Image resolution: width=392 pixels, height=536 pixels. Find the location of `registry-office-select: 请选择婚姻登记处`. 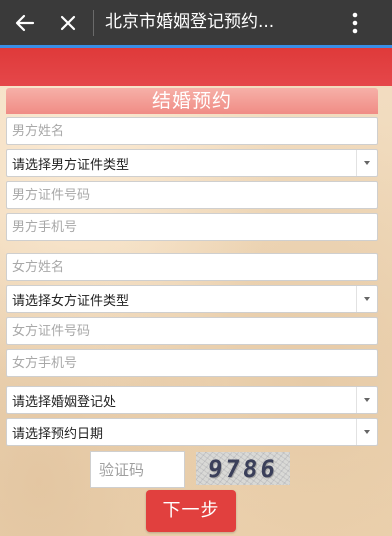

registry-office-select: 请选择婚姻登记处 is located at coordinates (192, 400).